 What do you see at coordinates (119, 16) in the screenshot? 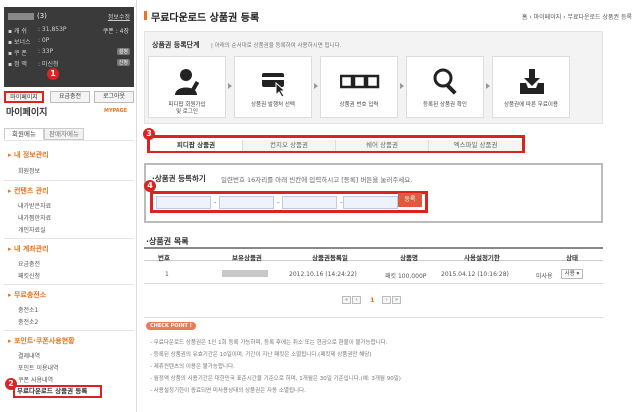
I see `edit-profile-link: 정보수정` at bounding box center [119, 16].